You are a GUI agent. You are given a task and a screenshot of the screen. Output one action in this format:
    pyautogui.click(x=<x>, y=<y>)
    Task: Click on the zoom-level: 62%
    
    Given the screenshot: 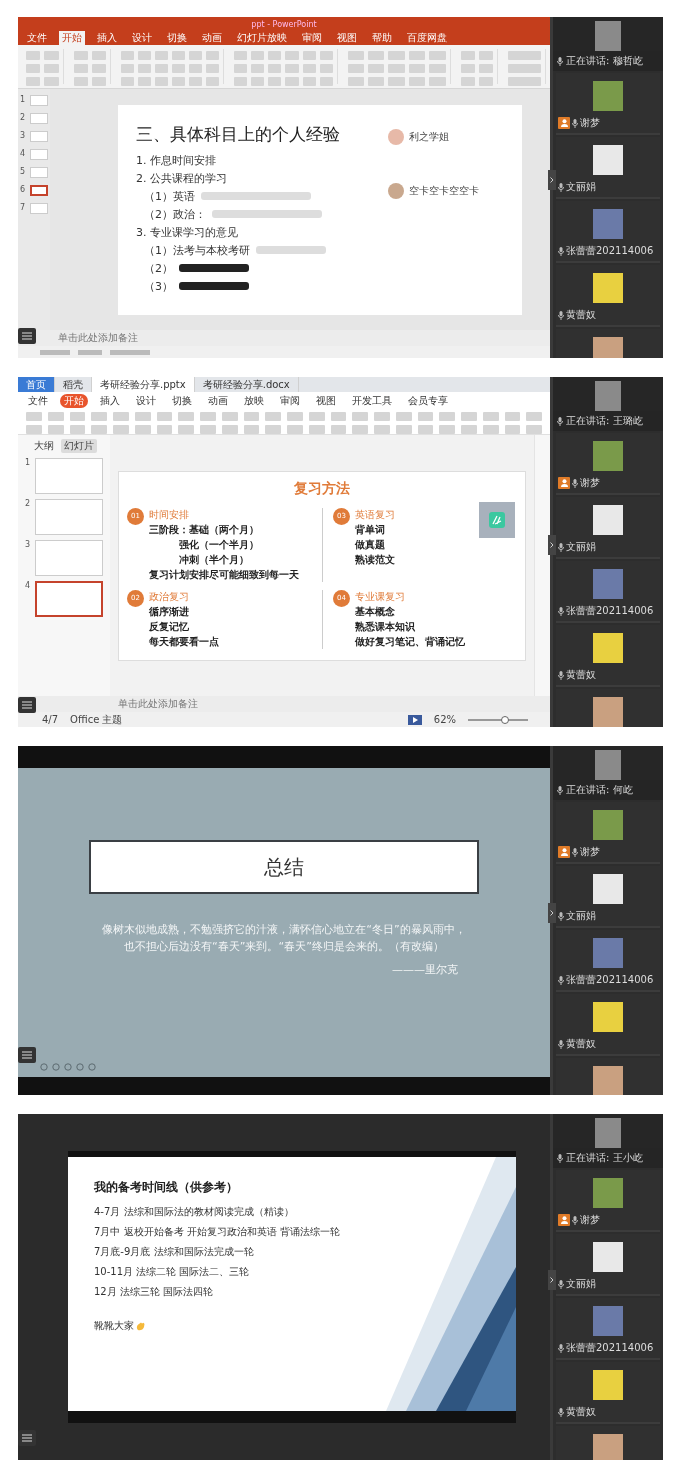 What is the action you would take?
    pyautogui.click(x=444, y=719)
    